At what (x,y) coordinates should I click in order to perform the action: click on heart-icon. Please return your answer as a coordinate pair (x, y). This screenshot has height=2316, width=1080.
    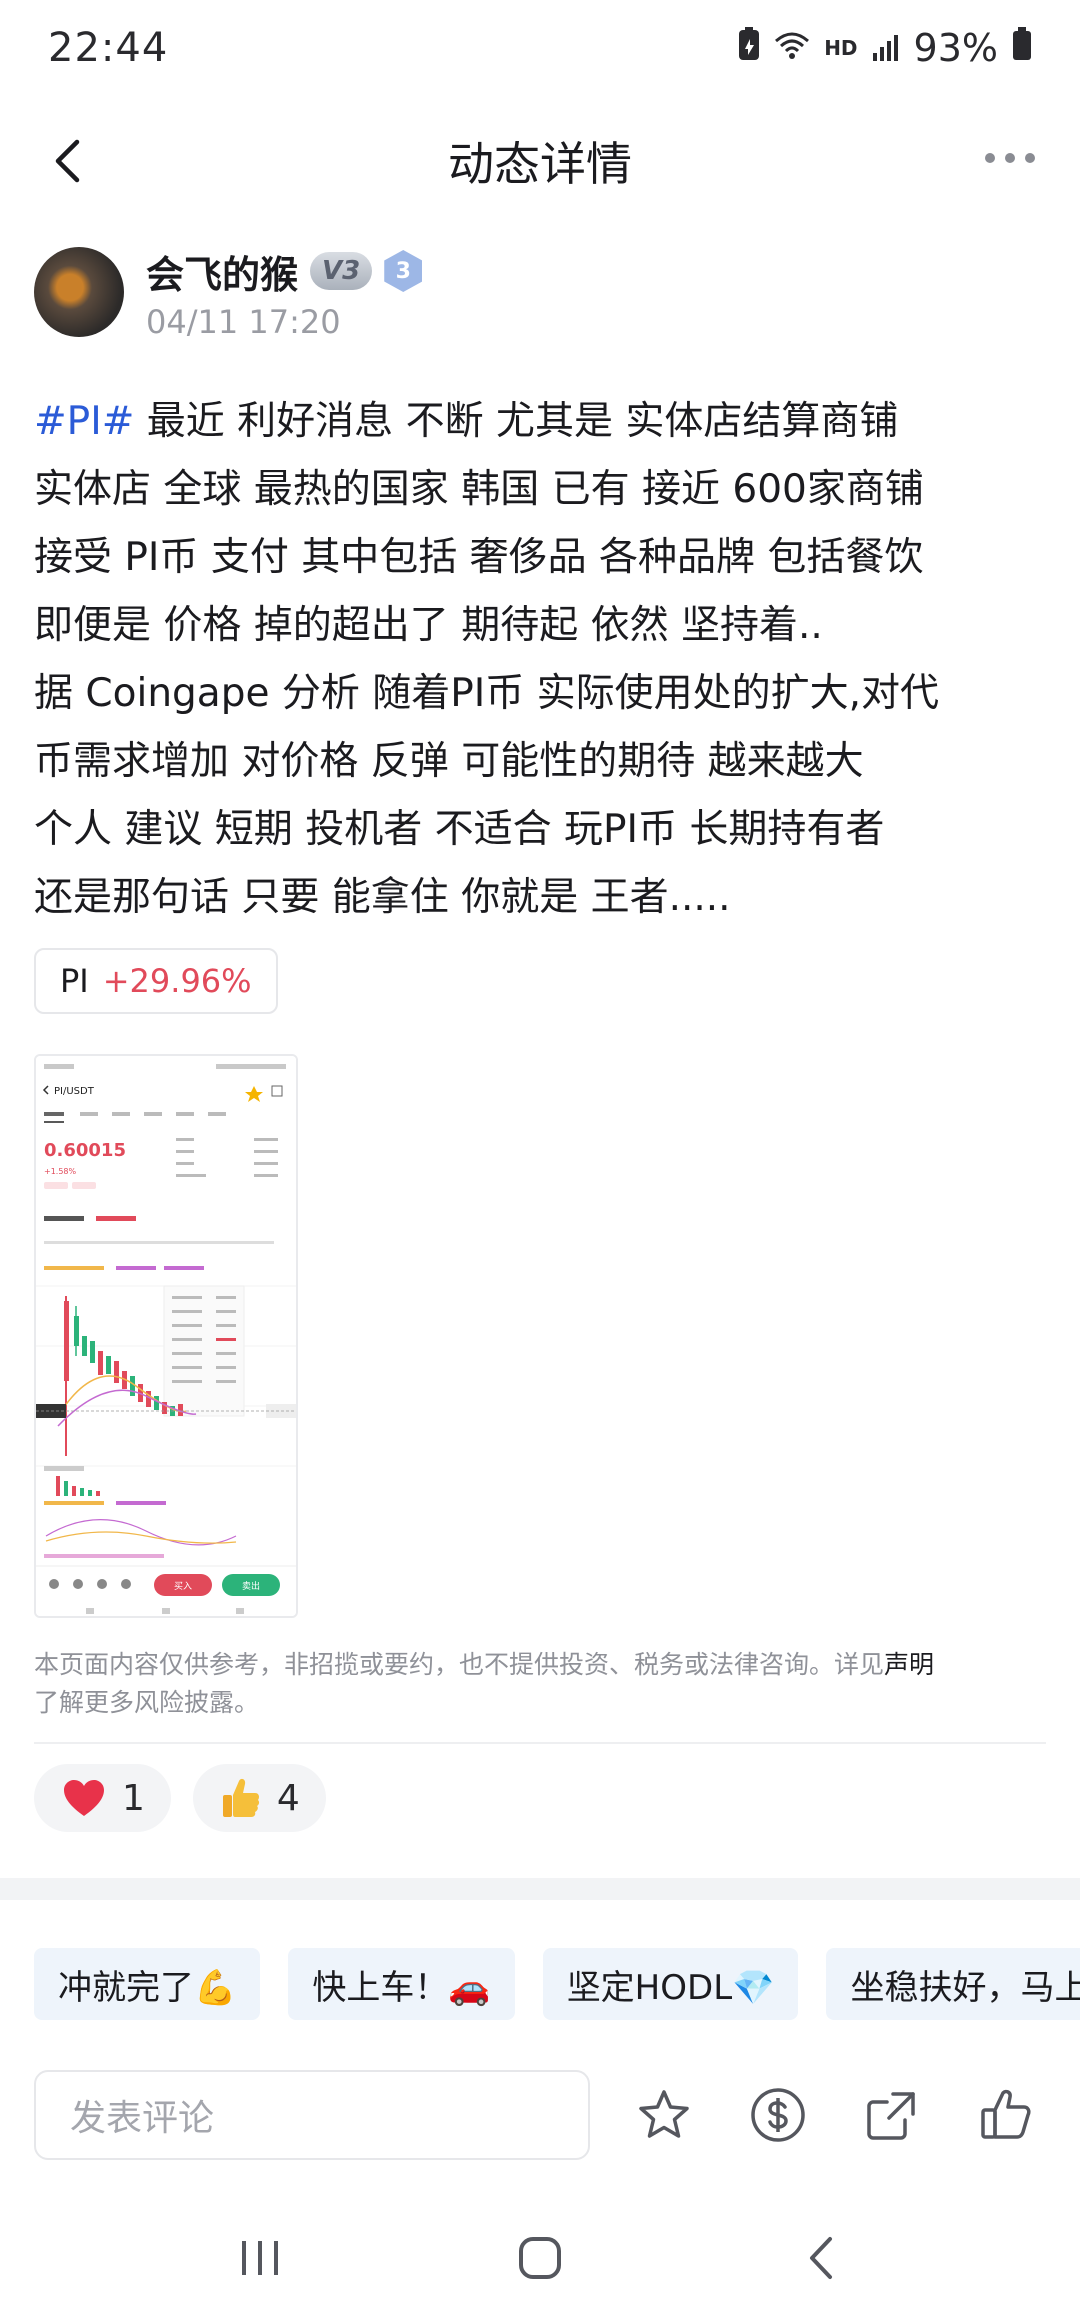
    Looking at the image, I should click on (84, 1798).